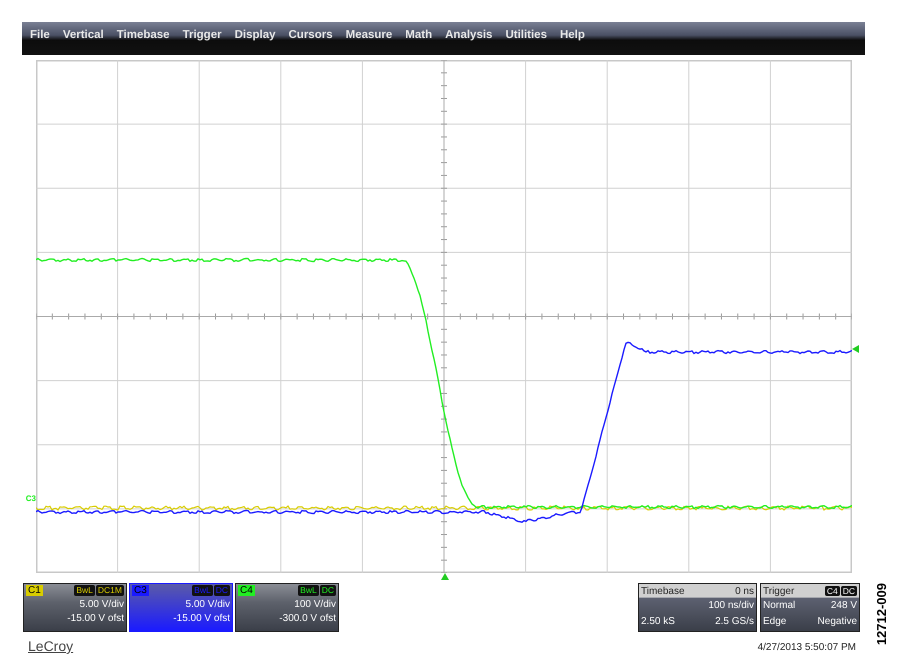 The image size is (900, 663). I want to click on menu-item: Vertical, so click(83, 34).